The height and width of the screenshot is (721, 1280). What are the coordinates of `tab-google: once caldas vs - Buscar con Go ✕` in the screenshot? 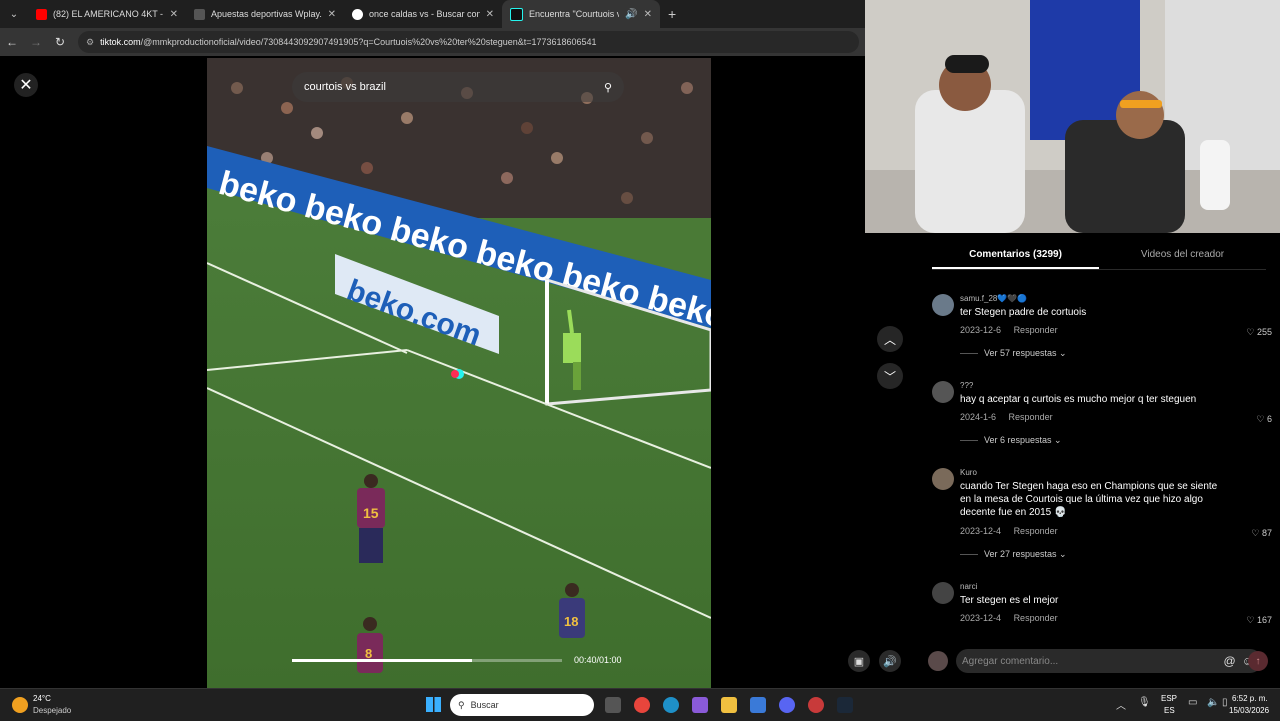 It's located at (423, 14).